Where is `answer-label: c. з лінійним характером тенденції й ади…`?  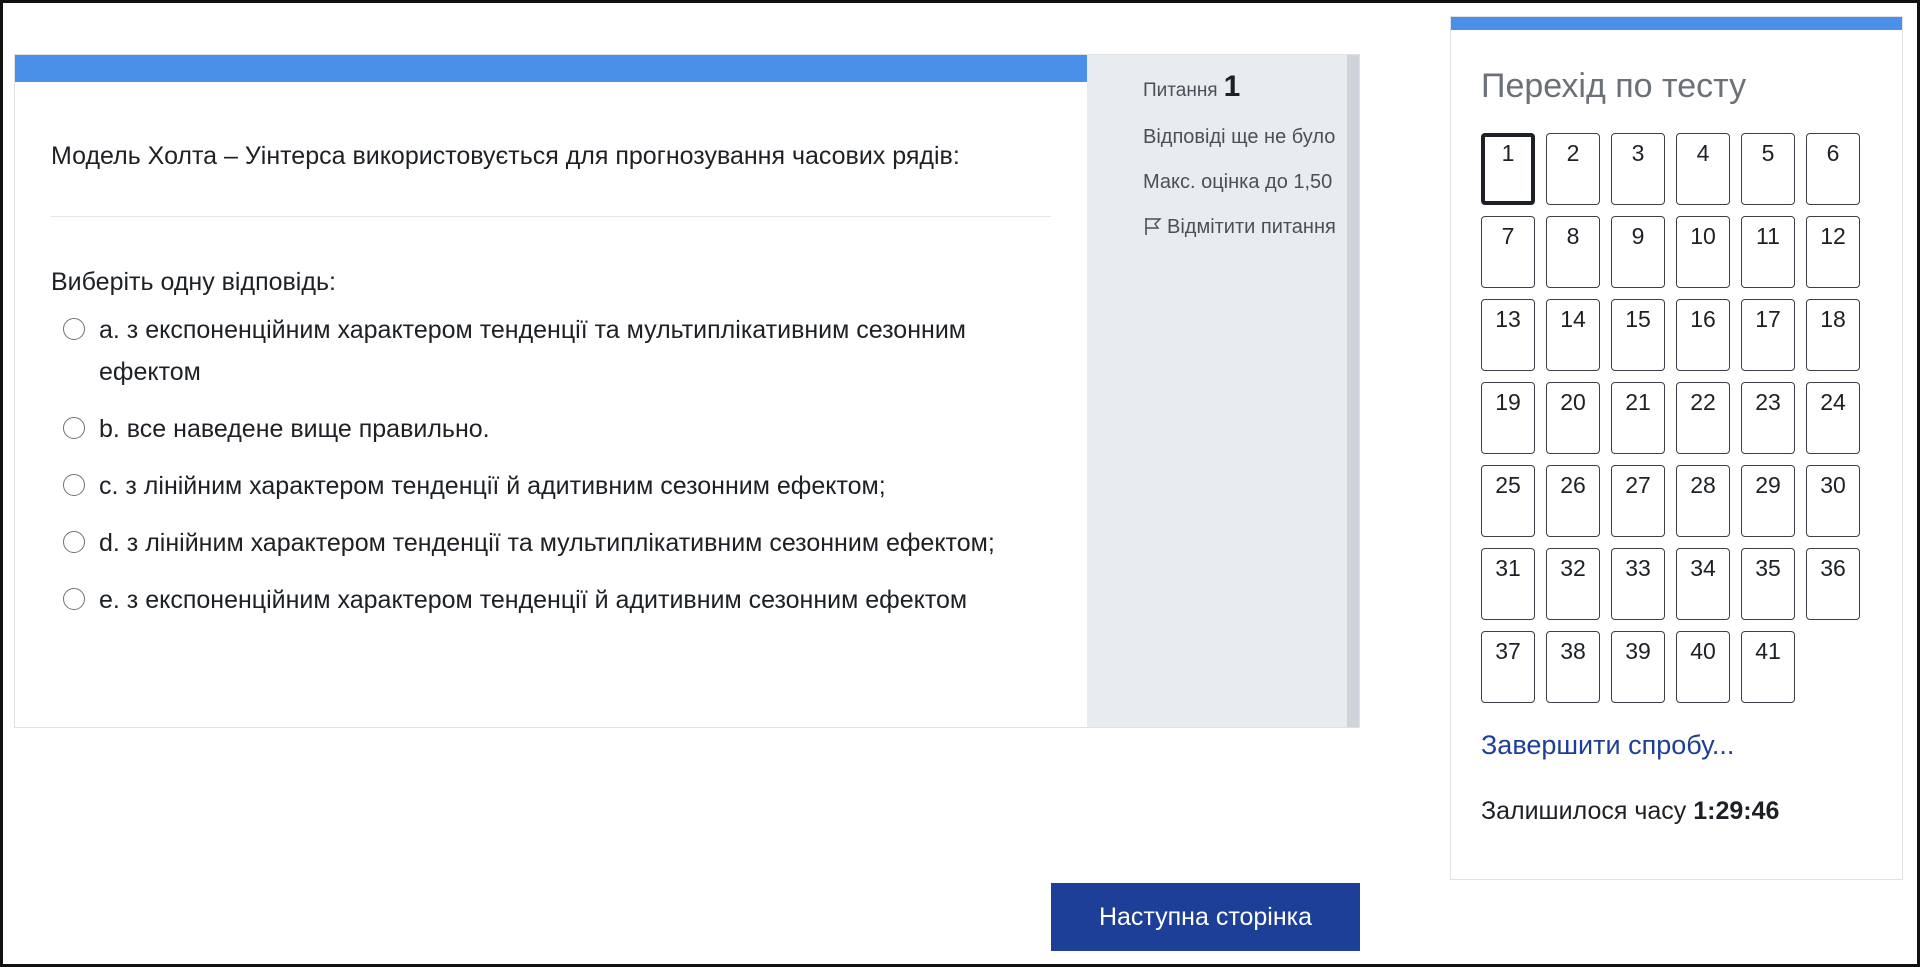 answer-label: c. з лінійним характером тенденції й ади… is located at coordinates (492, 486).